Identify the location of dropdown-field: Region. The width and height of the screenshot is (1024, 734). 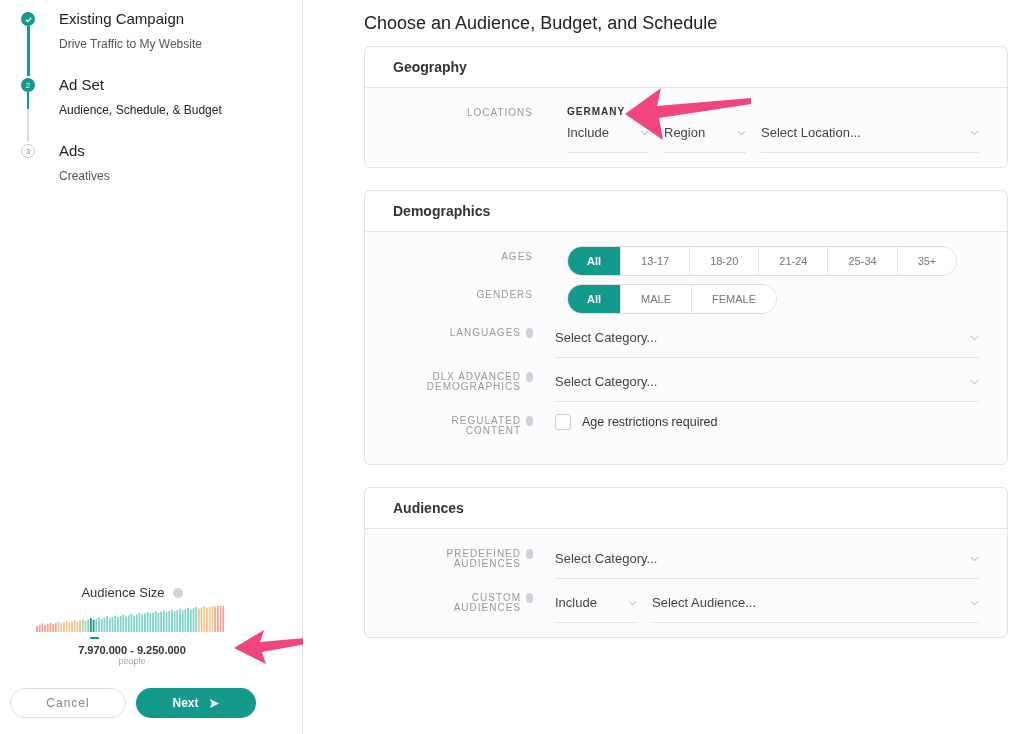
(705, 135).